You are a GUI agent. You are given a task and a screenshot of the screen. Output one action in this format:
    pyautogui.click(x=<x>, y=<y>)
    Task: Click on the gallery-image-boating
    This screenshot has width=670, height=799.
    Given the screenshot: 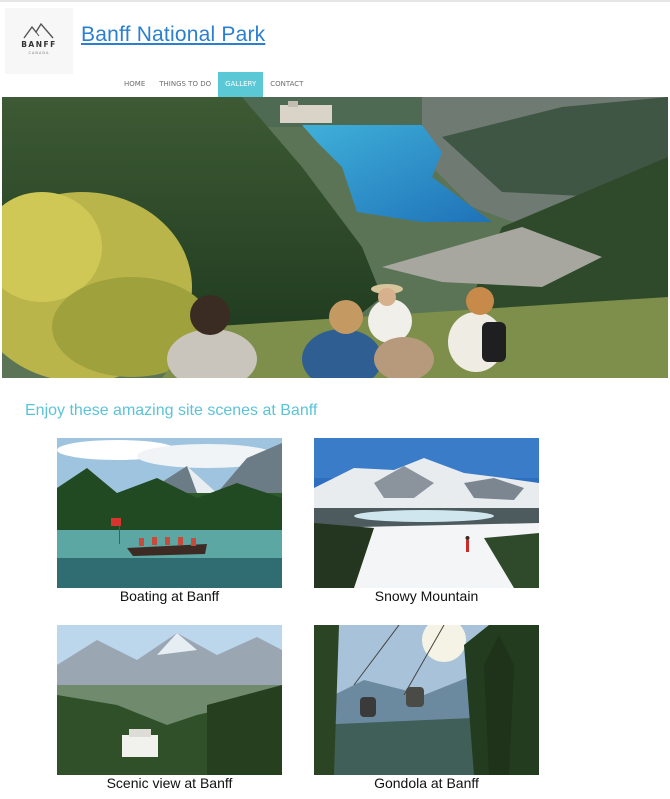 What is the action you would take?
    pyautogui.click(x=169, y=513)
    